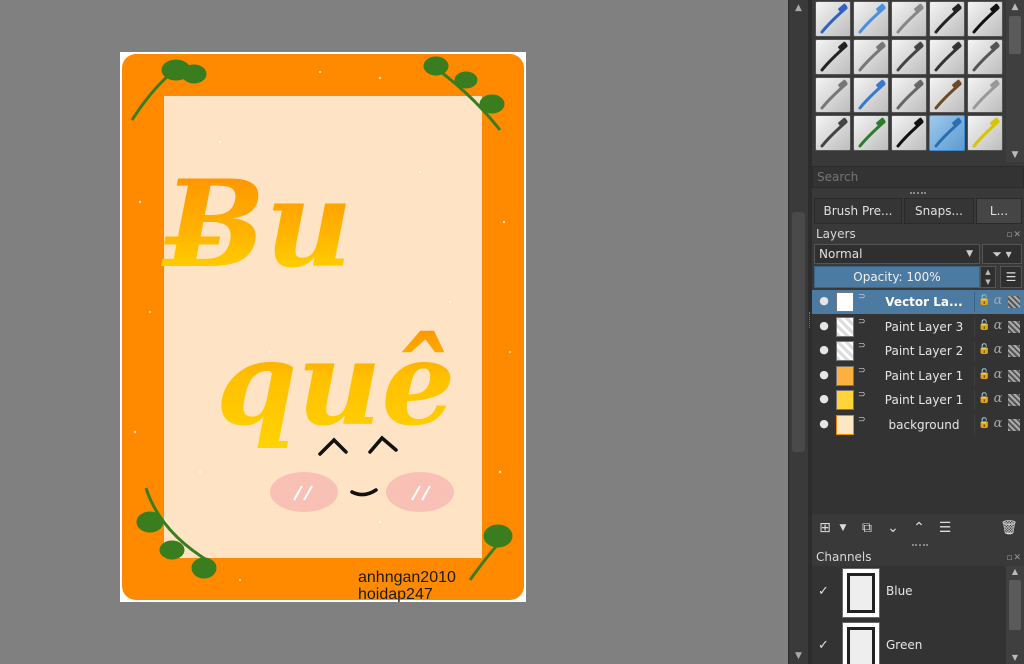 Image resolution: width=1024 pixels, height=664 pixels. Describe the element at coordinates (924, 425) in the screenshot. I see `layer-name: background` at that location.